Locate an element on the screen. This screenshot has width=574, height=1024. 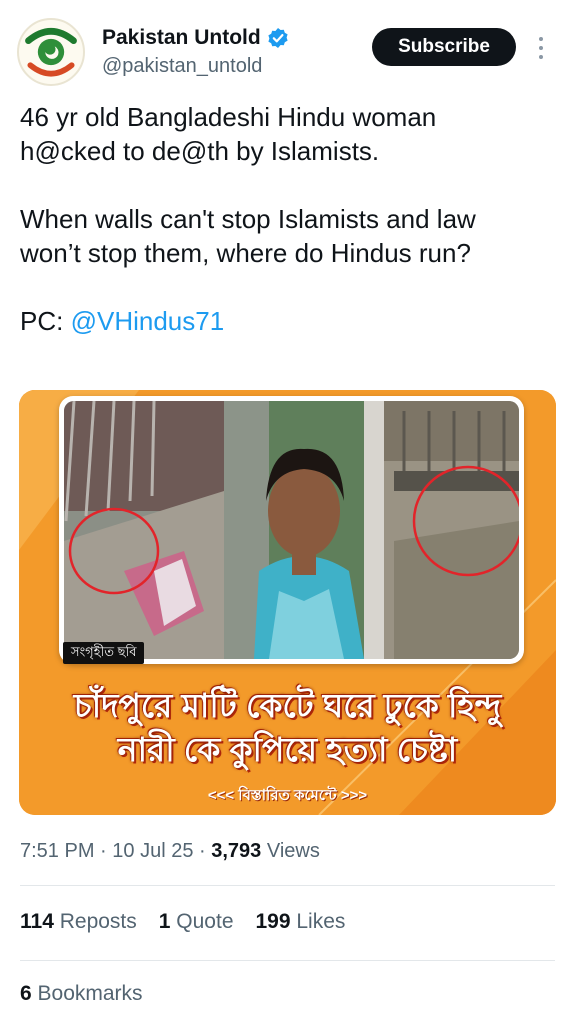
likes-stat: 199 Likes is located at coordinates (301, 922).